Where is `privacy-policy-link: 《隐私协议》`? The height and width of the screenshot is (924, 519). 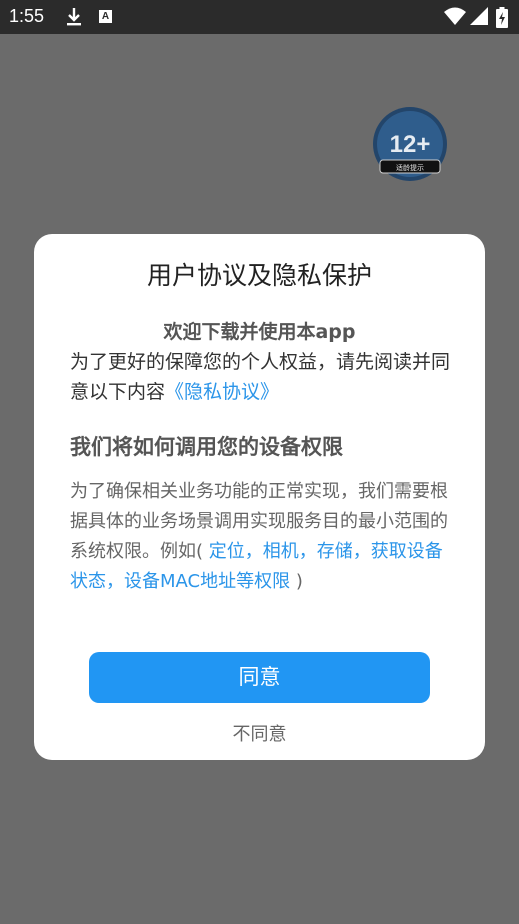 privacy-policy-link: 《隐私协议》 is located at coordinates (222, 392).